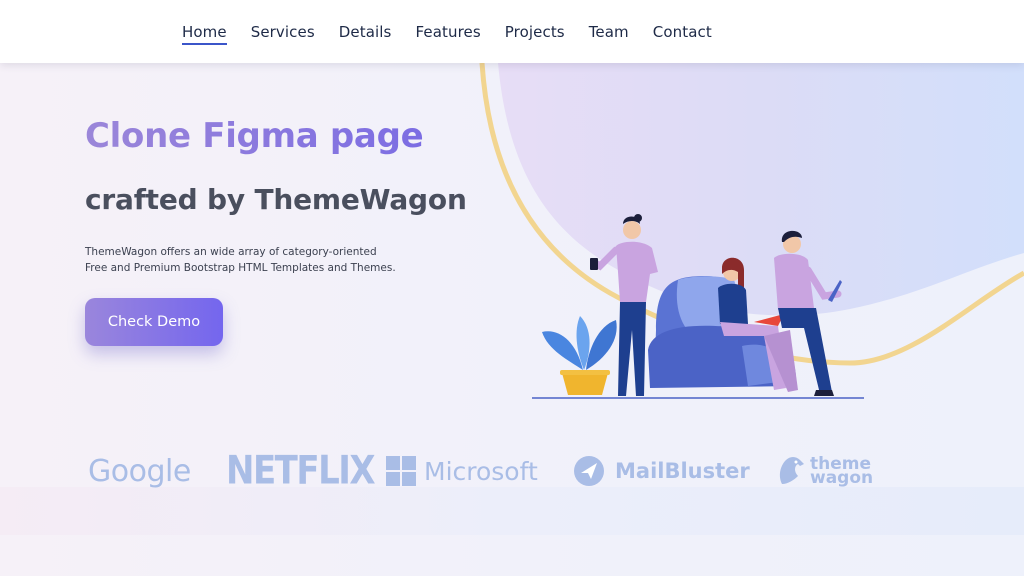  Describe the element at coordinates (276, 199) in the screenshot. I see `hero-subtitle: crafted by ThemeWagon` at that location.